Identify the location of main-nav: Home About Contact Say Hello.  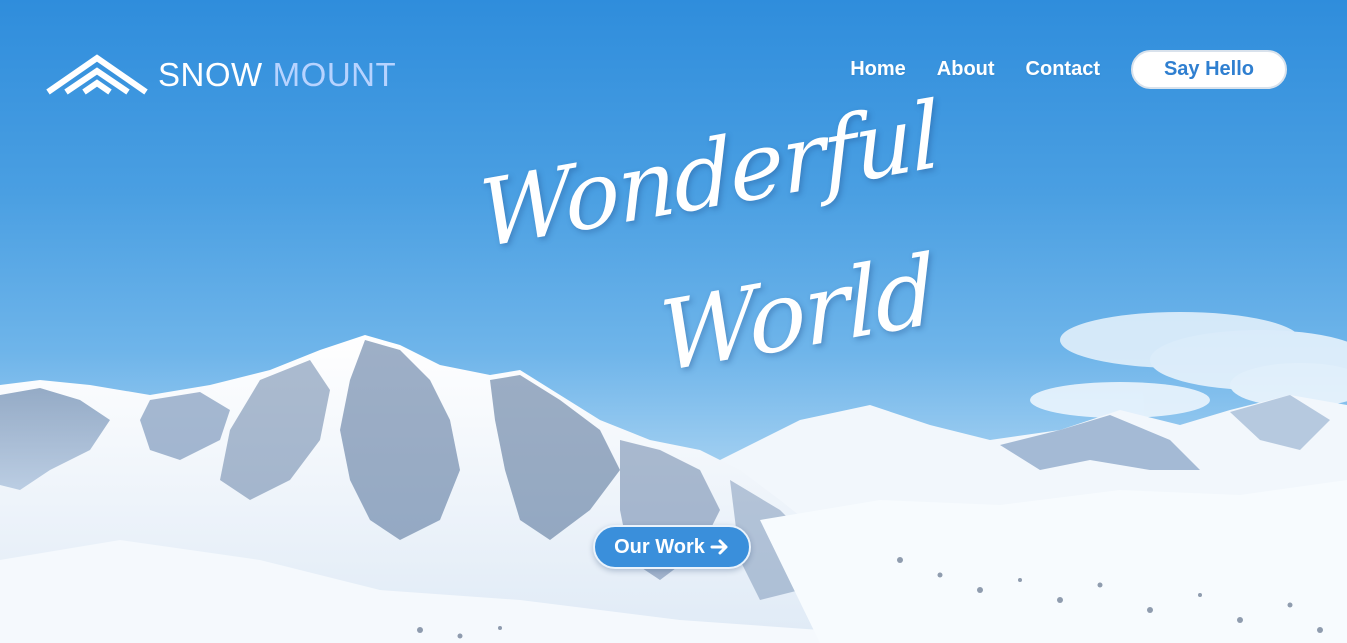
(1068, 69).